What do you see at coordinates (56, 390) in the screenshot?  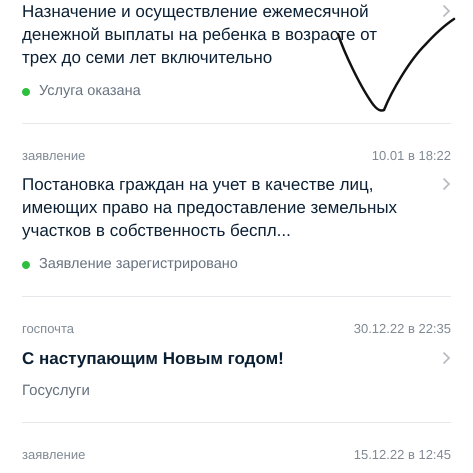 I see `sender-name: Госуслуги` at bounding box center [56, 390].